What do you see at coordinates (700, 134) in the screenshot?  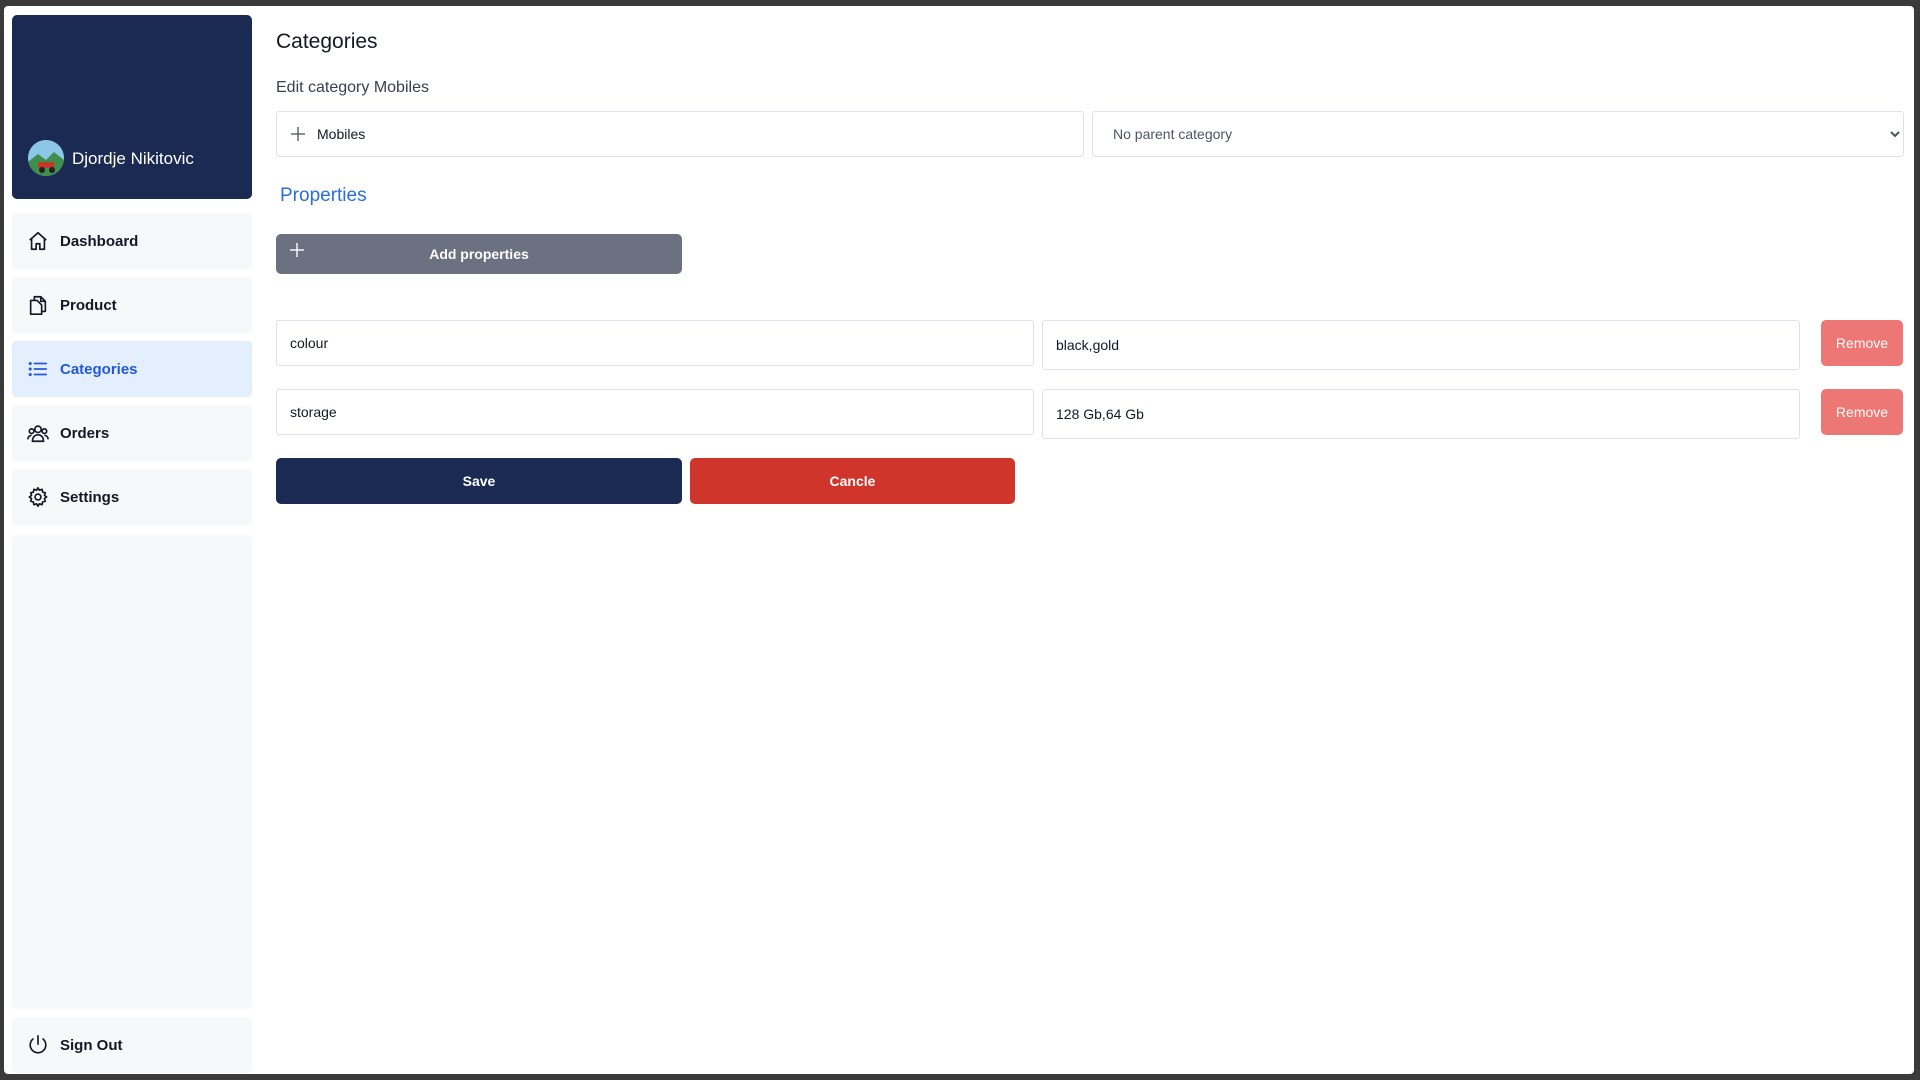 I see `category-name-input` at bounding box center [700, 134].